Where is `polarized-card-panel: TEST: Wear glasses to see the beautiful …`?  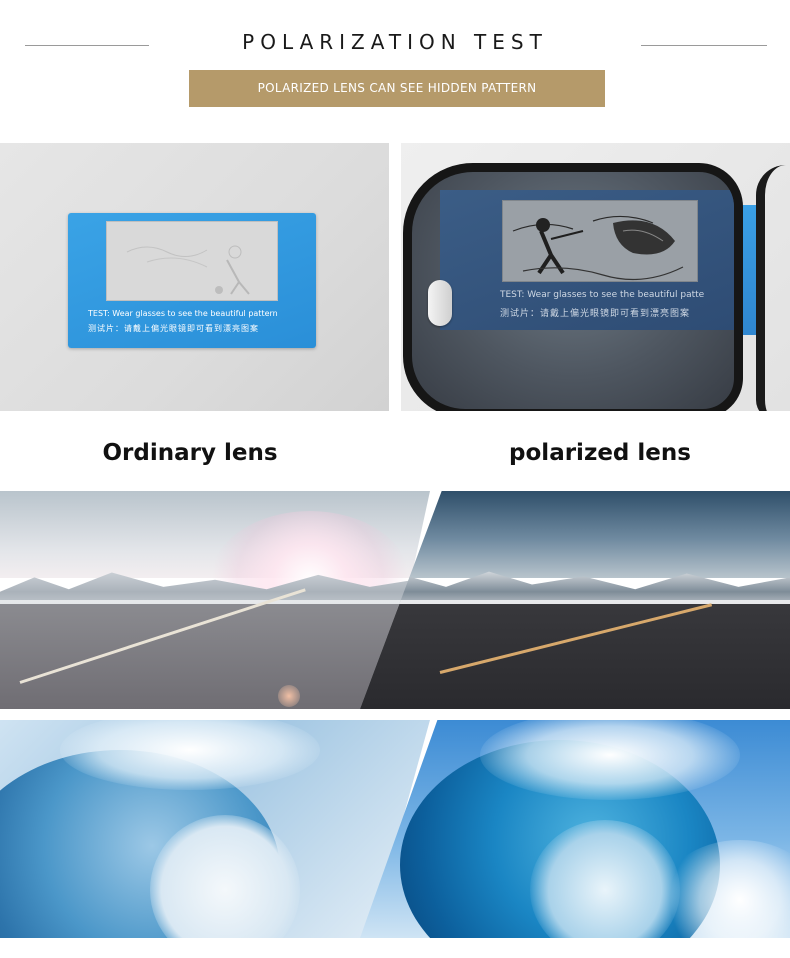
polarized-card-panel: TEST: Wear glasses to see the beautiful … is located at coordinates (595, 277).